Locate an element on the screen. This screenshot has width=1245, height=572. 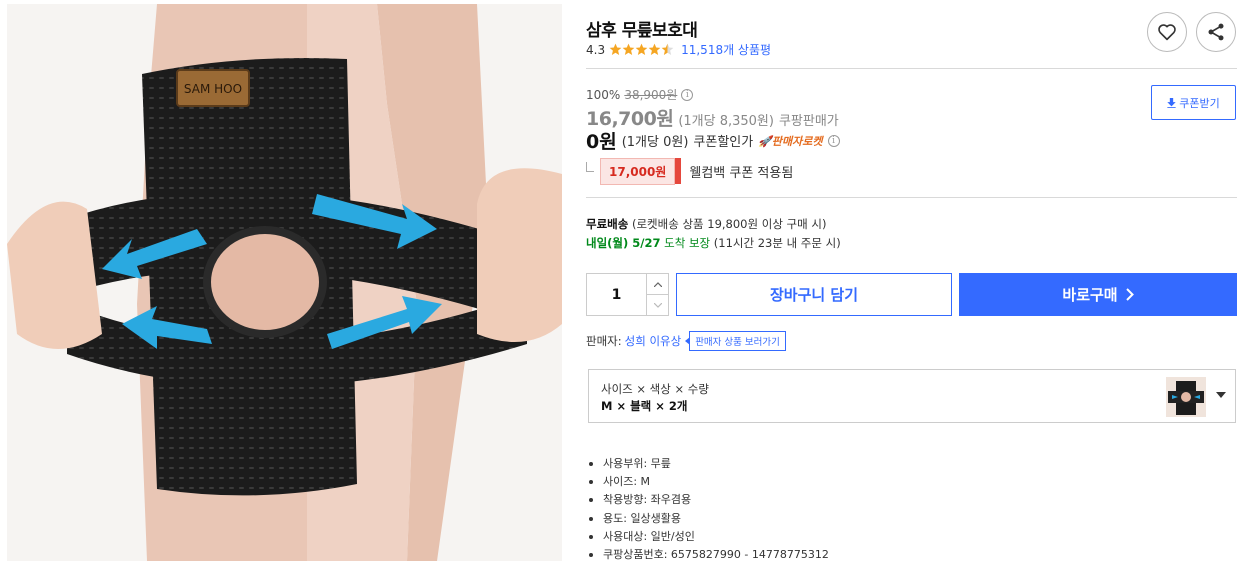
free-shipping-detail: (로켓배송 상품 19,800원 이상 구매 시) is located at coordinates (729, 224).